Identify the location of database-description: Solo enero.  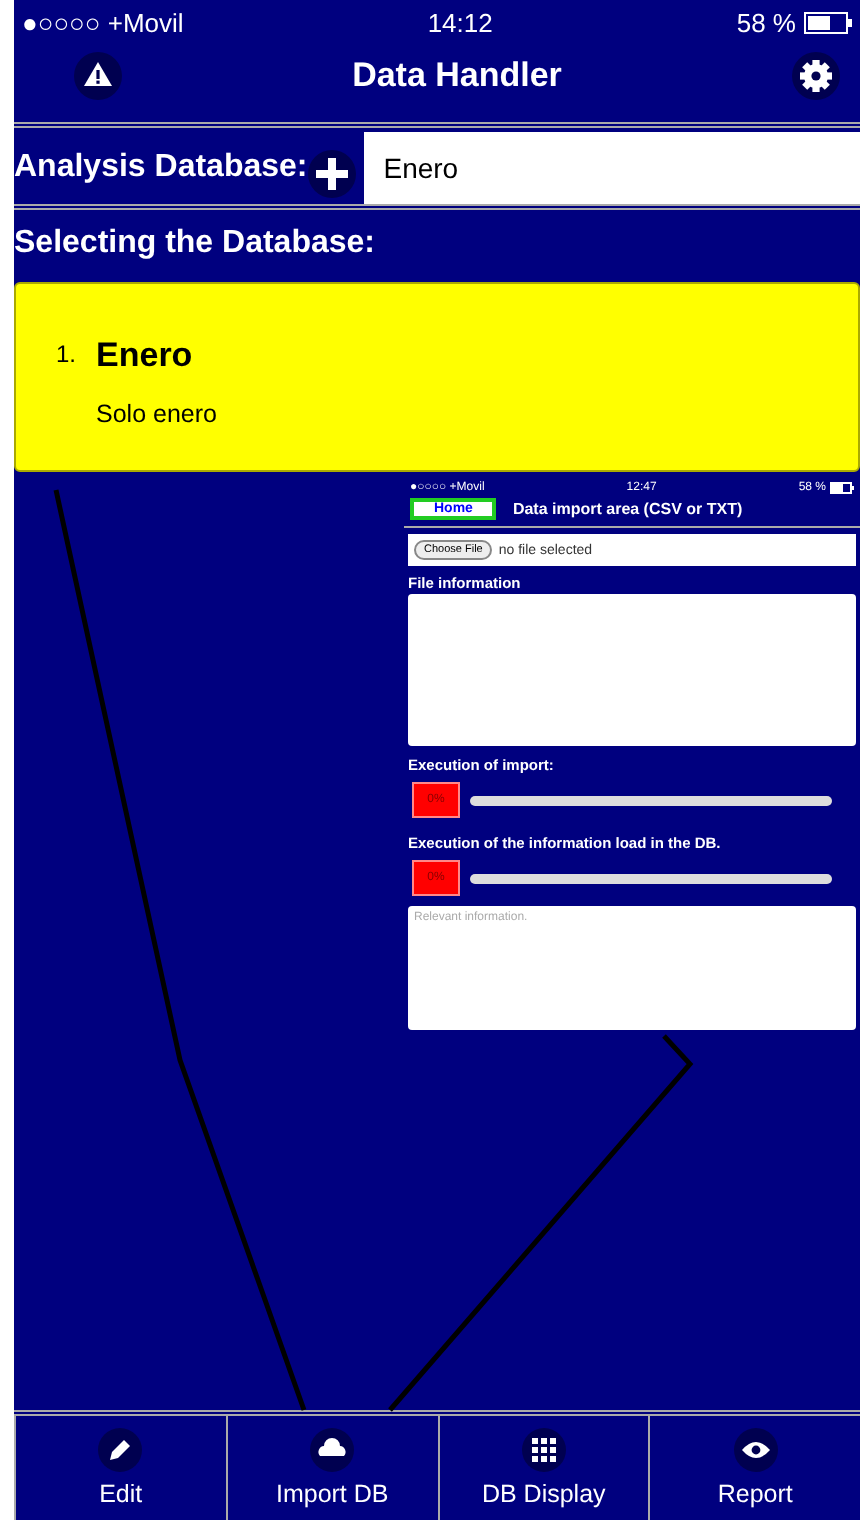
(156, 414).